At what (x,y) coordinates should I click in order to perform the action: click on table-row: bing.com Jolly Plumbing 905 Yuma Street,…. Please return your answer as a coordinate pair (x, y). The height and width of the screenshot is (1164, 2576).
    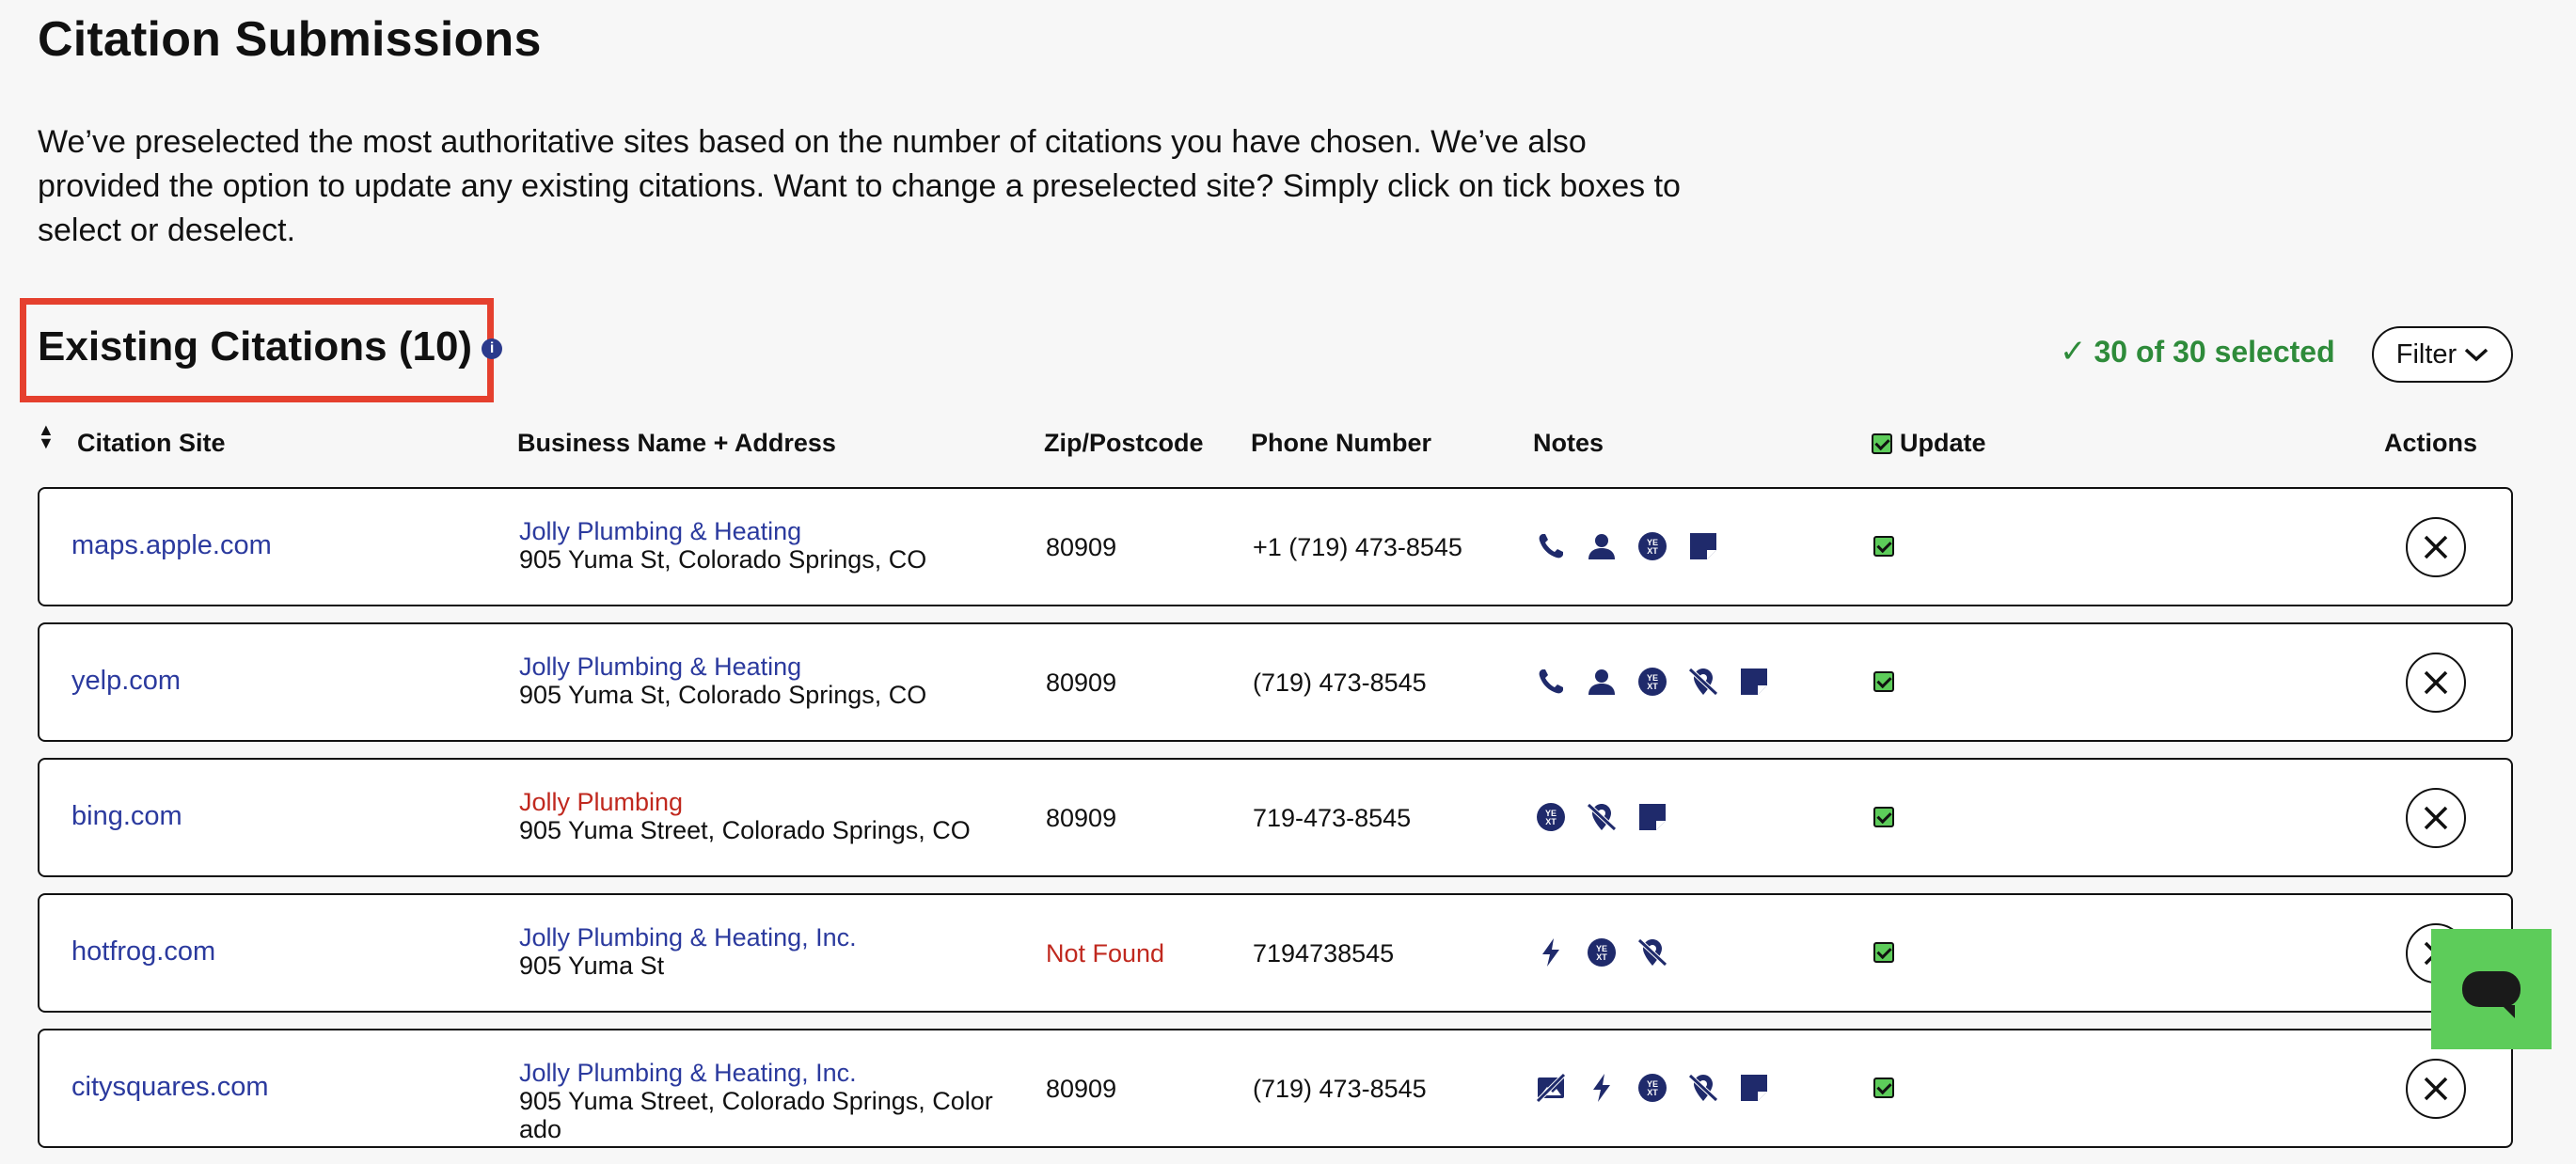
    Looking at the image, I should click on (1275, 817).